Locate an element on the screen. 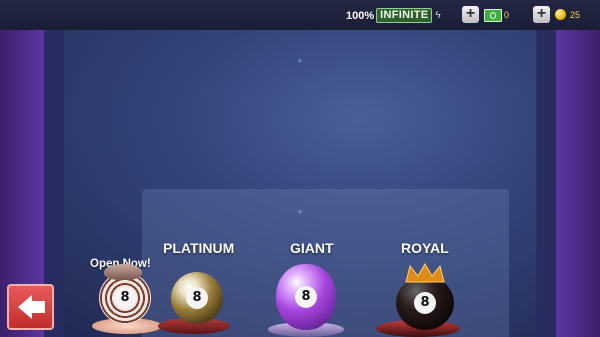  back-arrow-icon is located at coordinates (25, 307).